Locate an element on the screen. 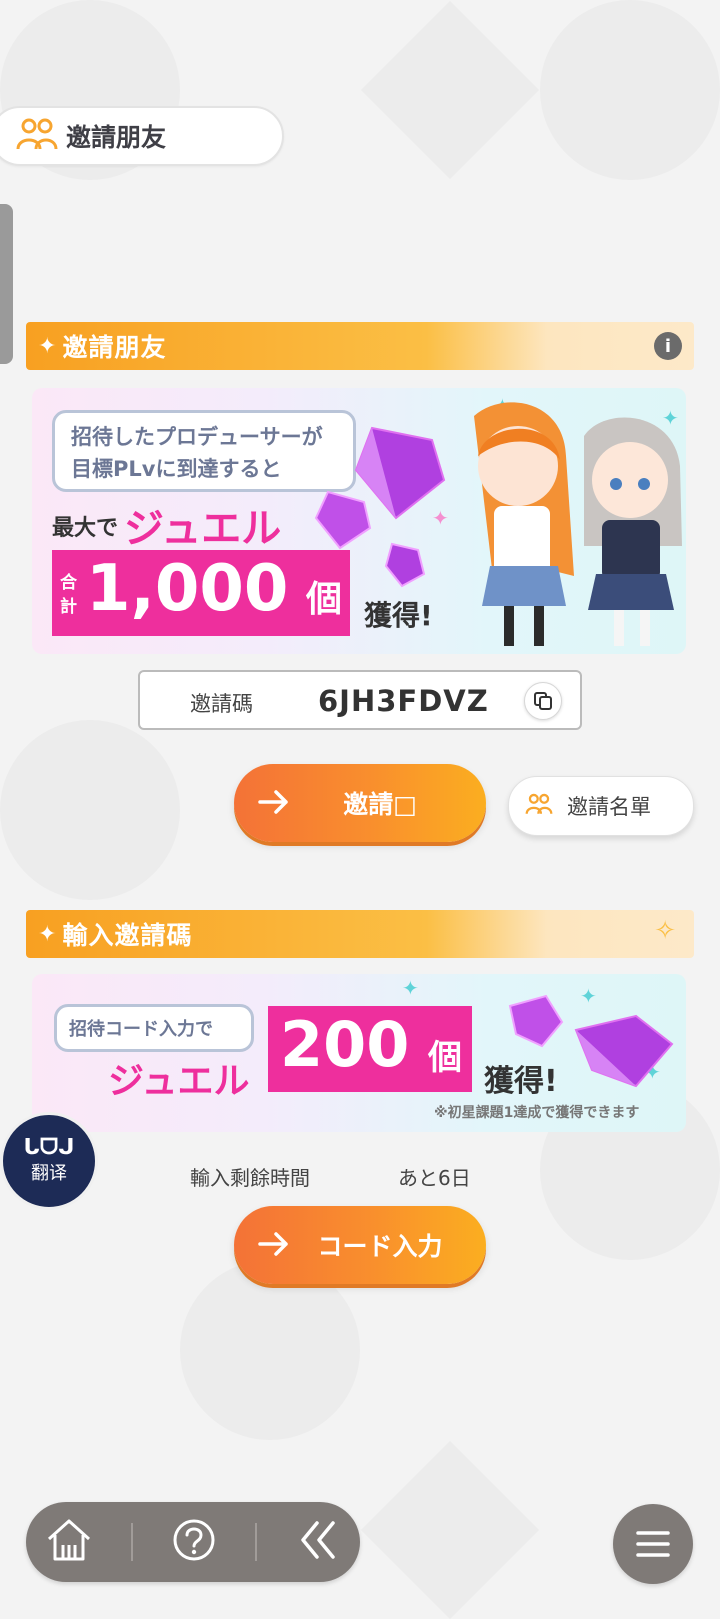 The height and width of the screenshot is (1619, 720). info-icon: i is located at coordinates (668, 346).